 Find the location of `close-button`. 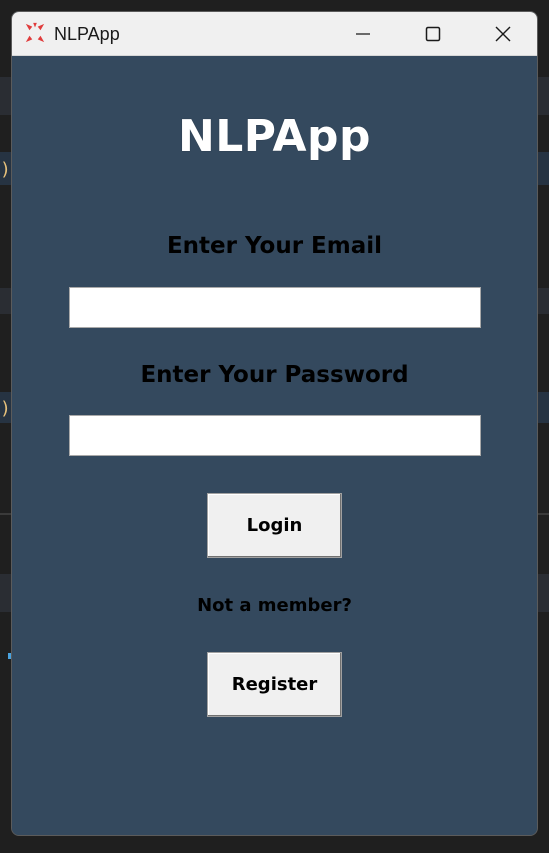

close-button is located at coordinates (502, 34).